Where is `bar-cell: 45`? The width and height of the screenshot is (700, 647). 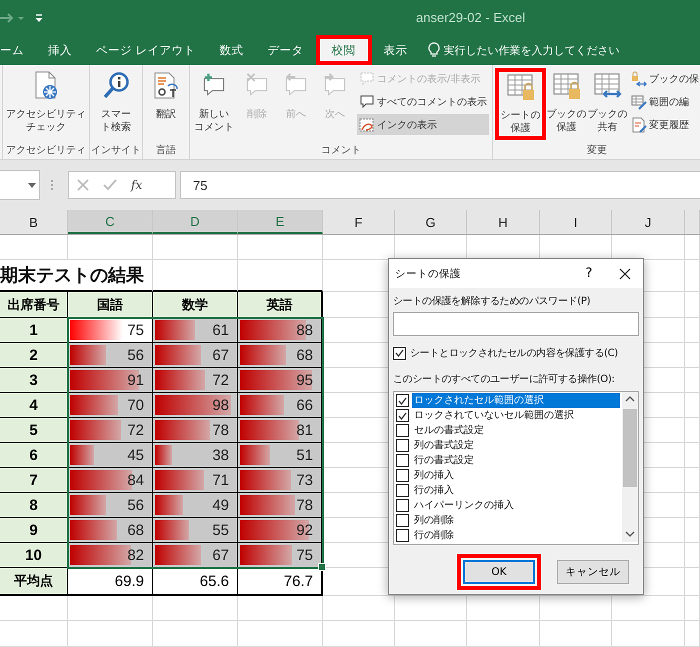 bar-cell: 45 is located at coordinates (110, 455).